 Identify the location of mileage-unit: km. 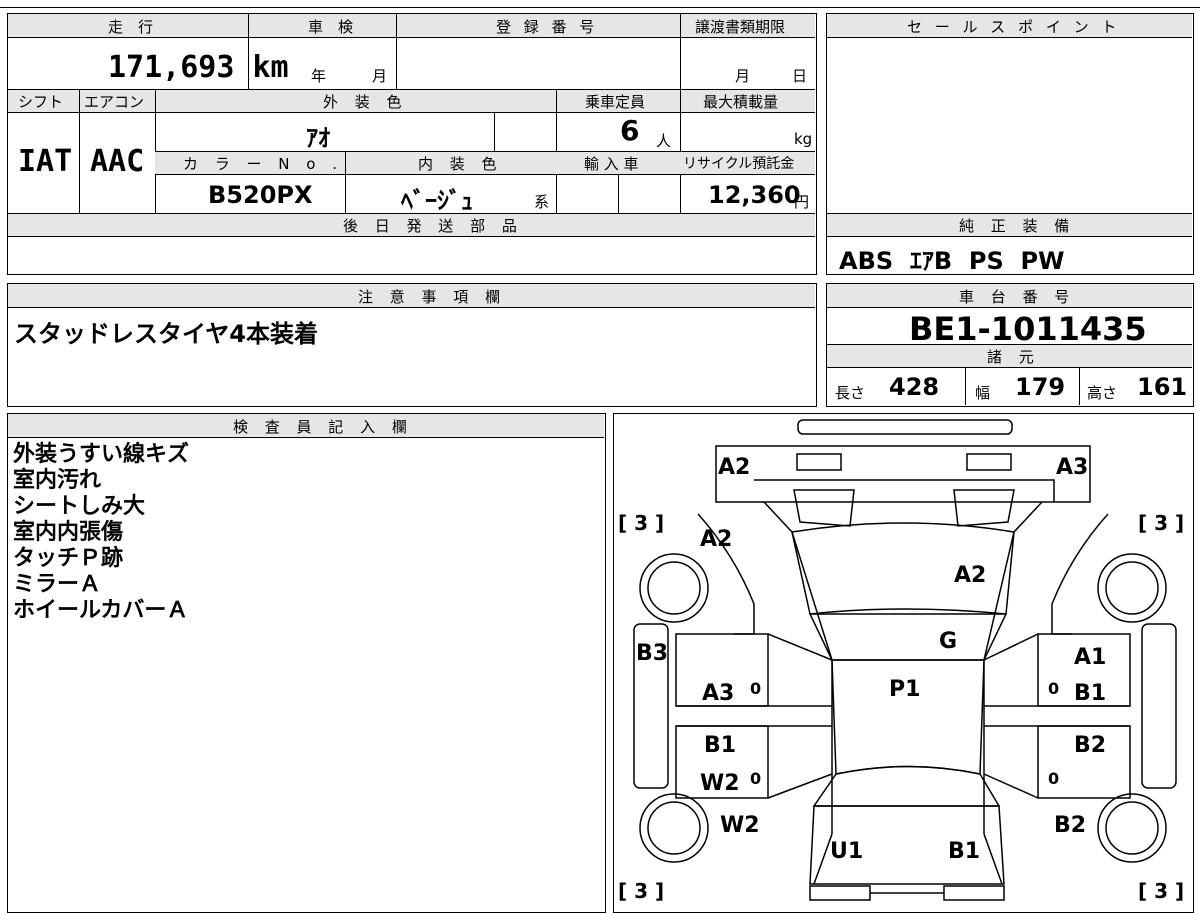
(270, 67).